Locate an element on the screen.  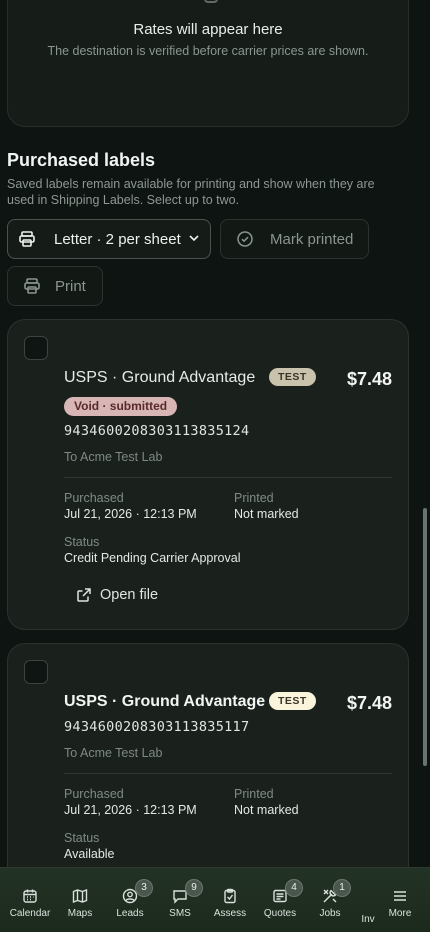
open-file-button: Open file is located at coordinates (117, 595).